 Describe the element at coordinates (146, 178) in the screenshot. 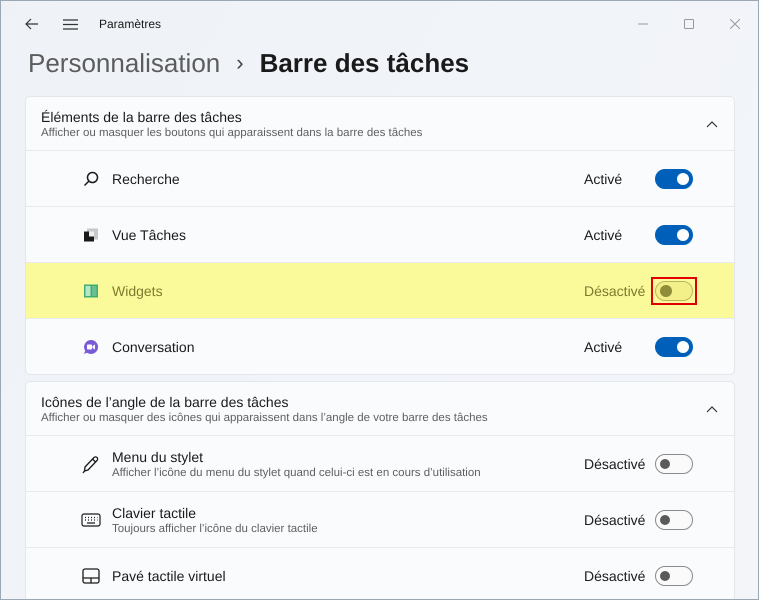

I see `setting-label: Recherche` at that location.